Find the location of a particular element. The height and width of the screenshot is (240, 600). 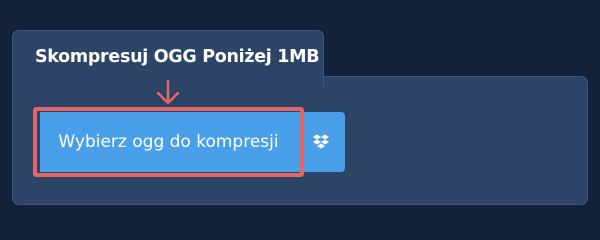

choose-file-button: Wybierz ogg do kompresji is located at coordinates (168, 142).